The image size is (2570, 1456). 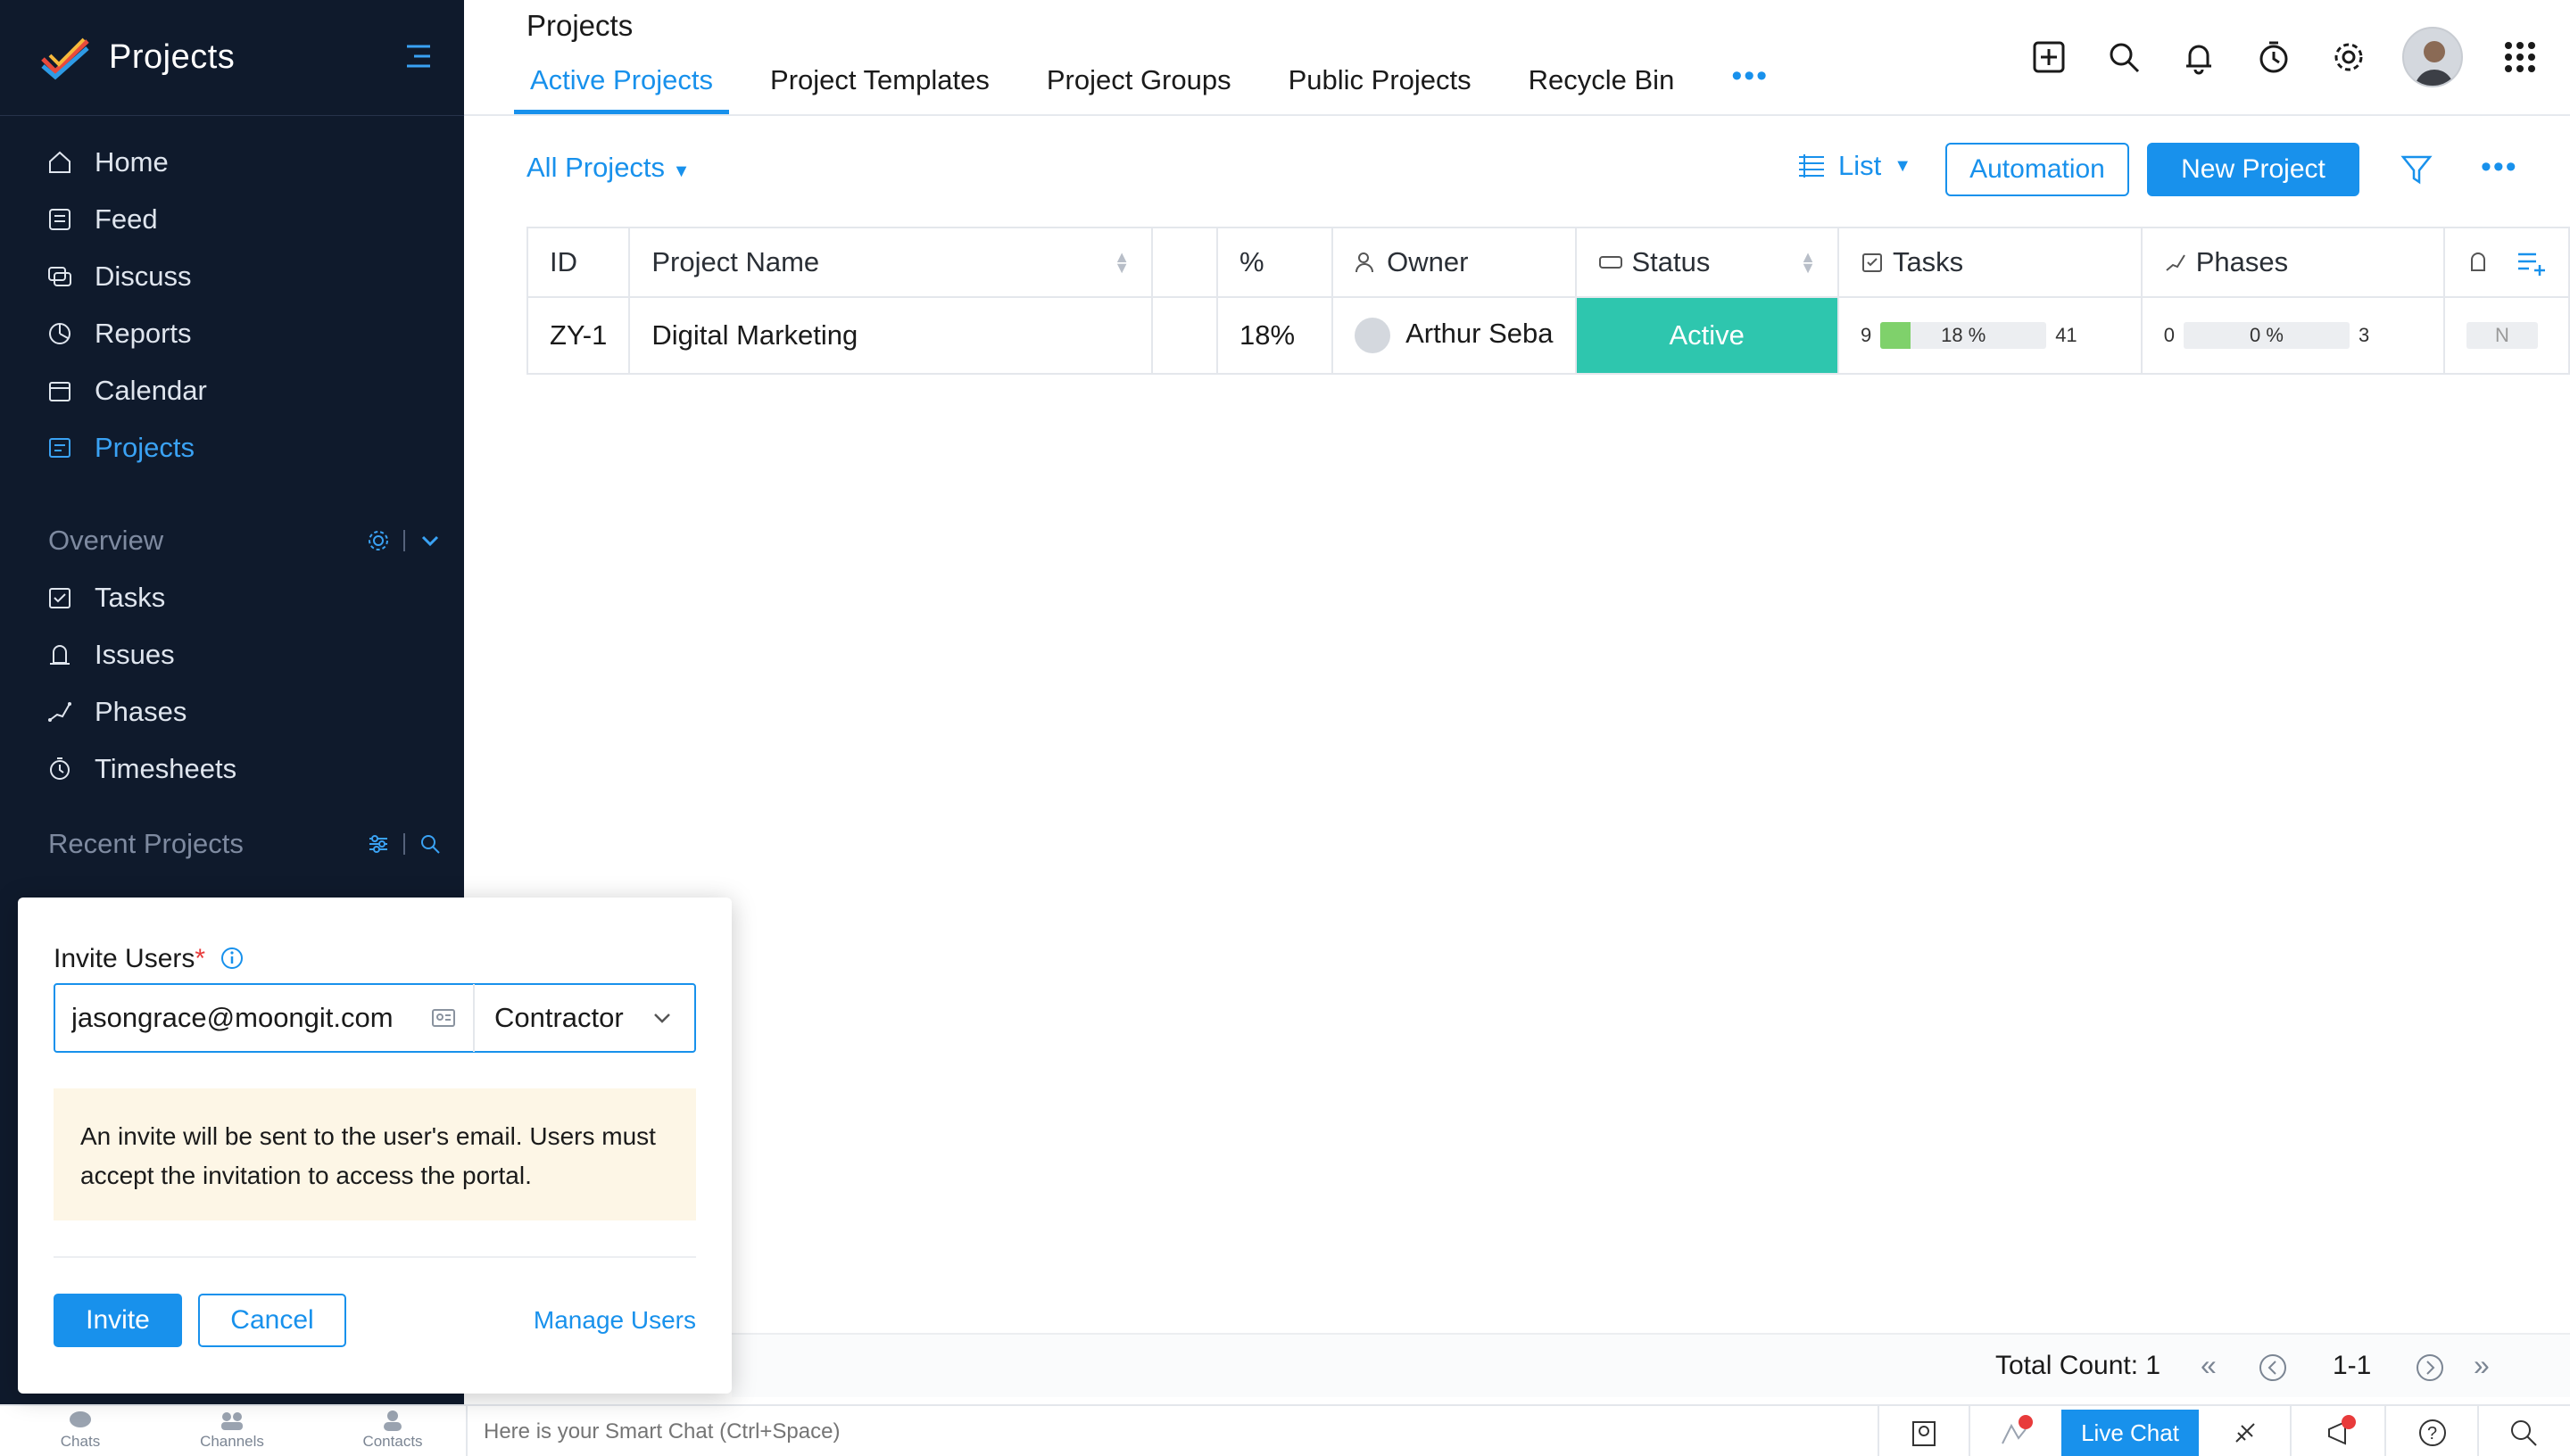 I want to click on all-projects-dropdown: All Projects ▼, so click(x=608, y=168).